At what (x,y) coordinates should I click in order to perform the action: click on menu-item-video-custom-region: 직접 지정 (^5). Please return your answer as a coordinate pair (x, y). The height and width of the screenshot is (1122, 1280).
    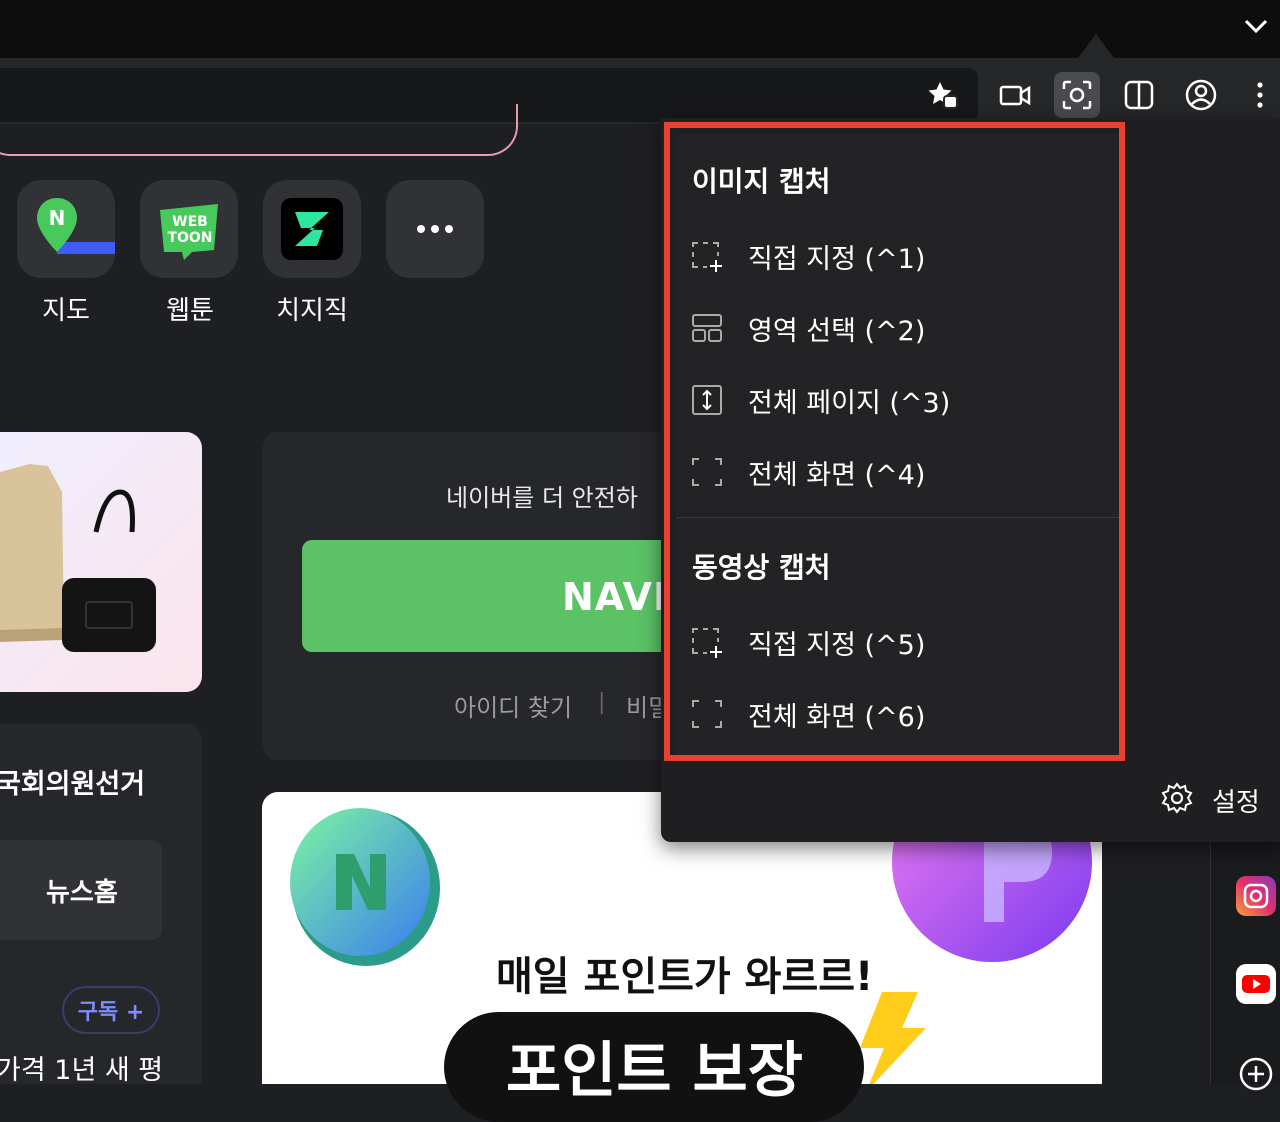
    Looking at the image, I should click on (899, 642).